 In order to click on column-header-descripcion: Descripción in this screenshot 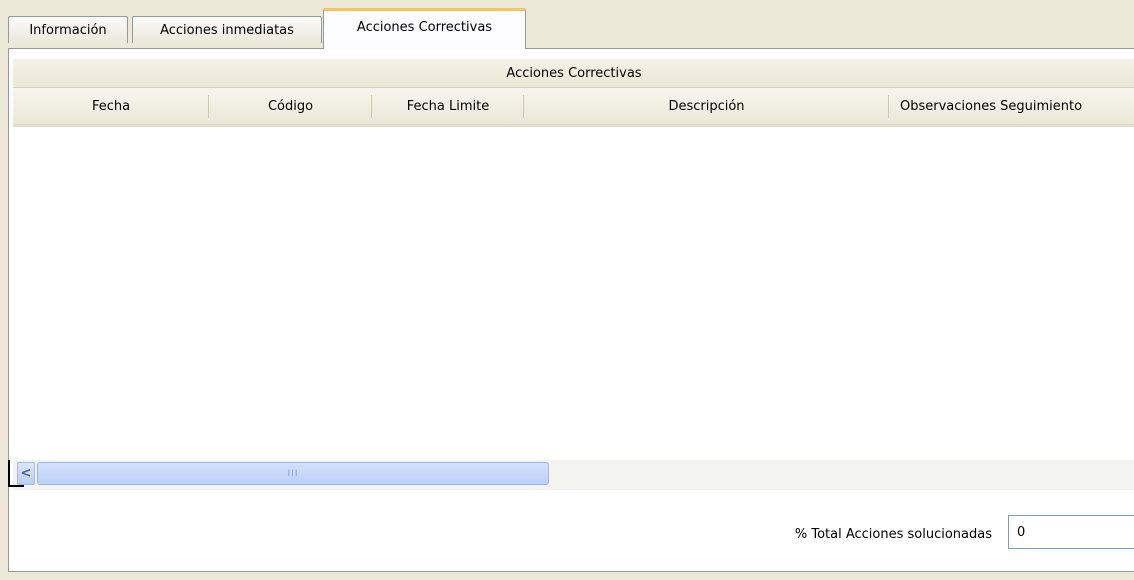, I will do `click(706, 106)`.